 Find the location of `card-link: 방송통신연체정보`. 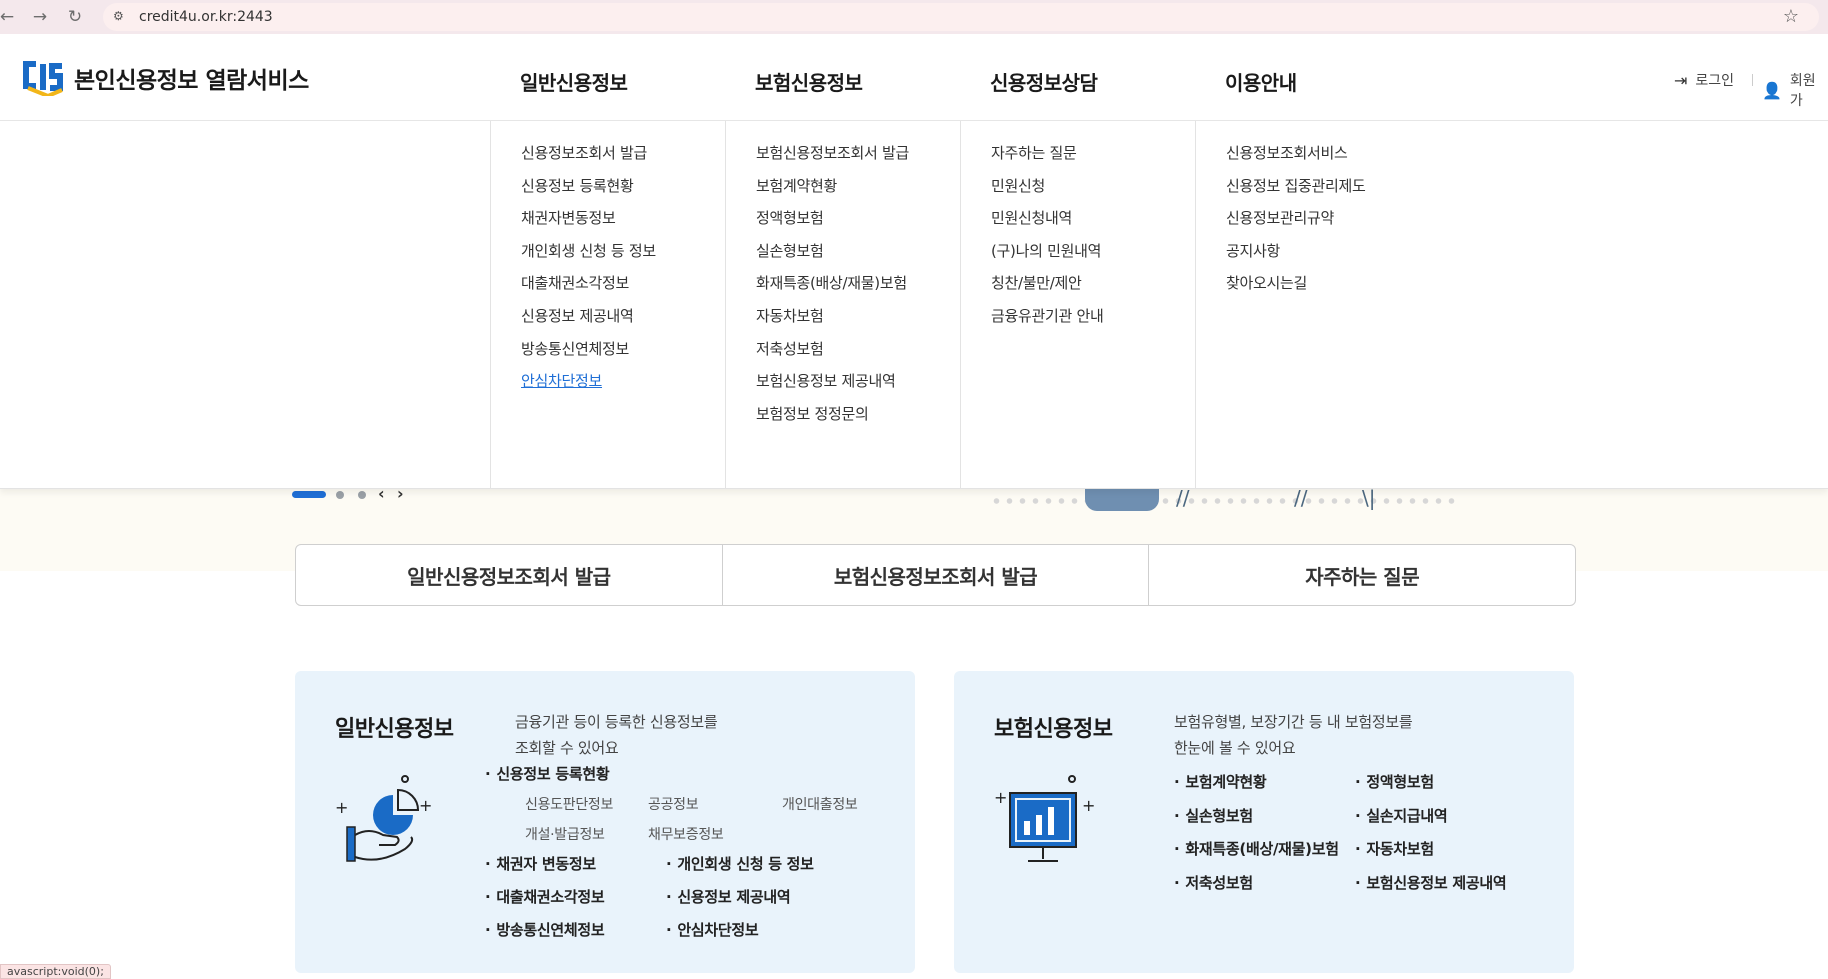

card-link: 방송통신연체정보 is located at coordinates (544, 929).